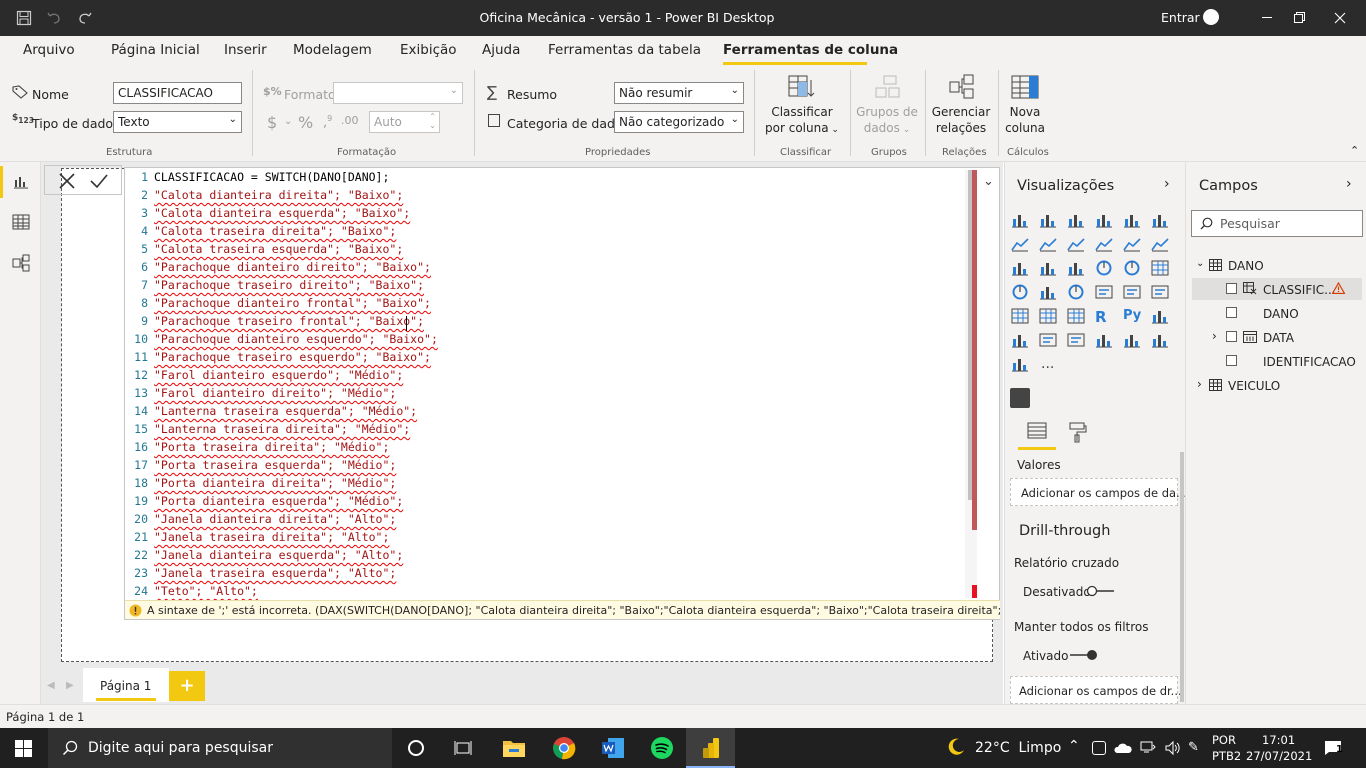  I want to click on spotify-icon, so click(662, 748).